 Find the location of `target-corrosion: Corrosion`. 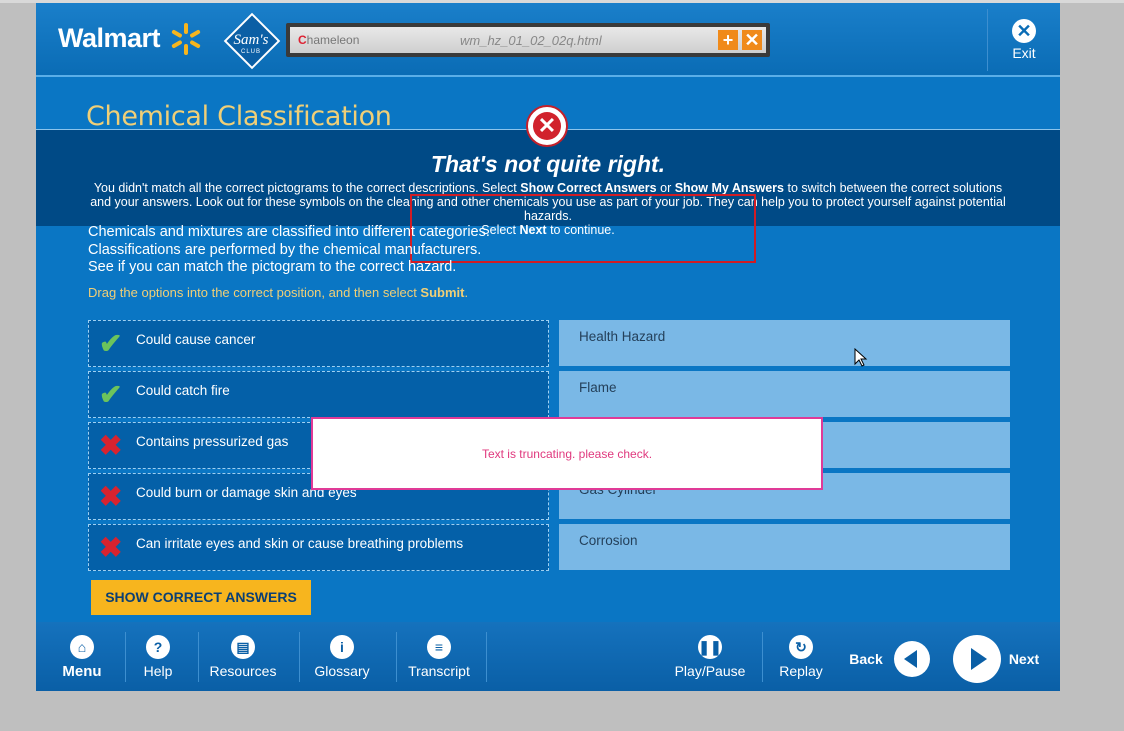

target-corrosion: Corrosion is located at coordinates (784, 547).